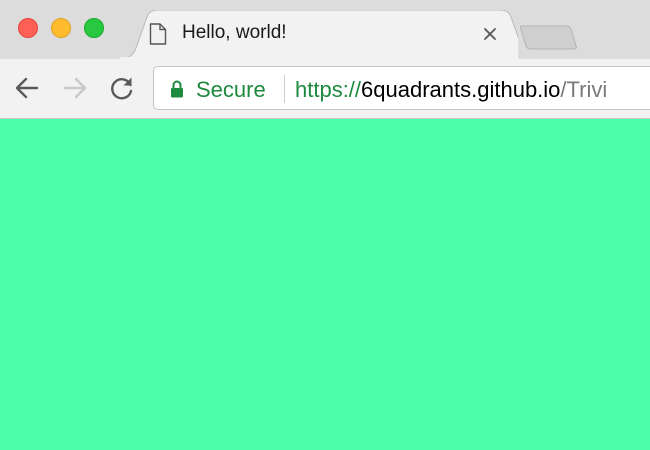 This screenshot has height=450, width=650. I want to click on tab-title: Hello, world!, so click(234, 32).